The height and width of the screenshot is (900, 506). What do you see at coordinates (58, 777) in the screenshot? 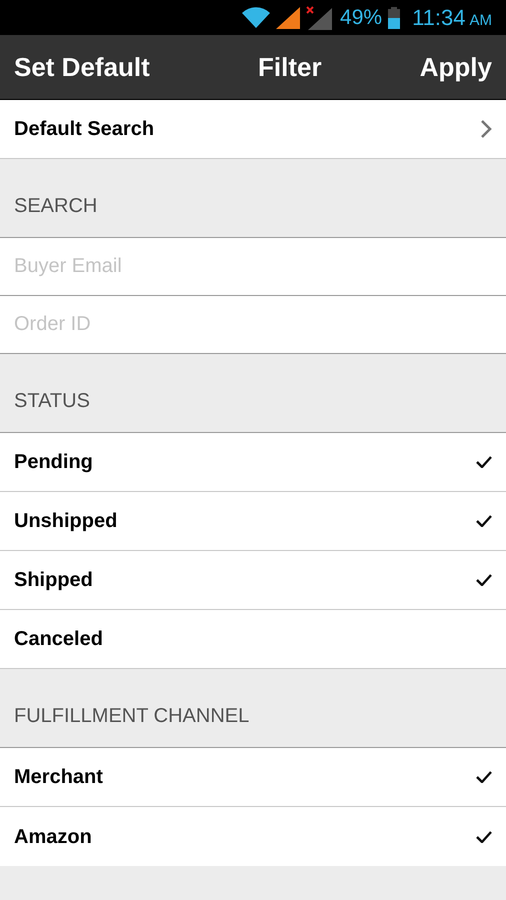
I see `option-label: Merchant` at bounding box center [58, 777].